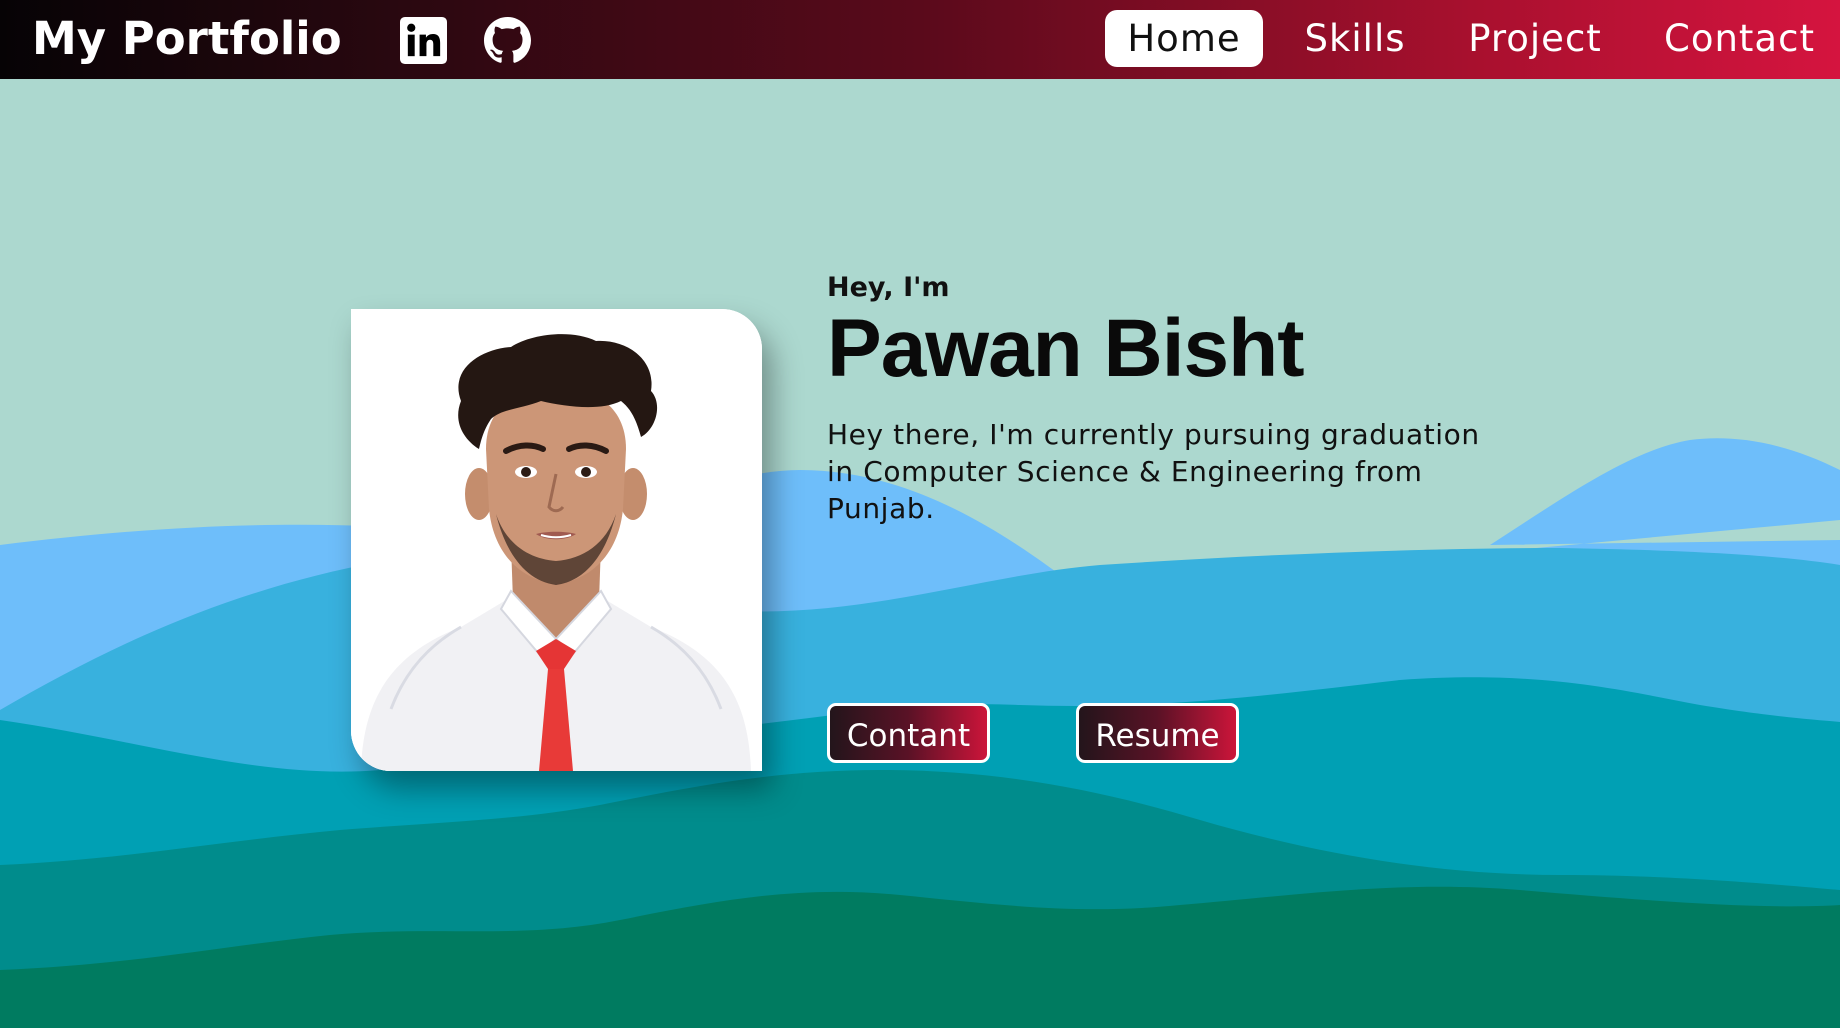  I want to click on nav-home: Home, so click(1184, 38).